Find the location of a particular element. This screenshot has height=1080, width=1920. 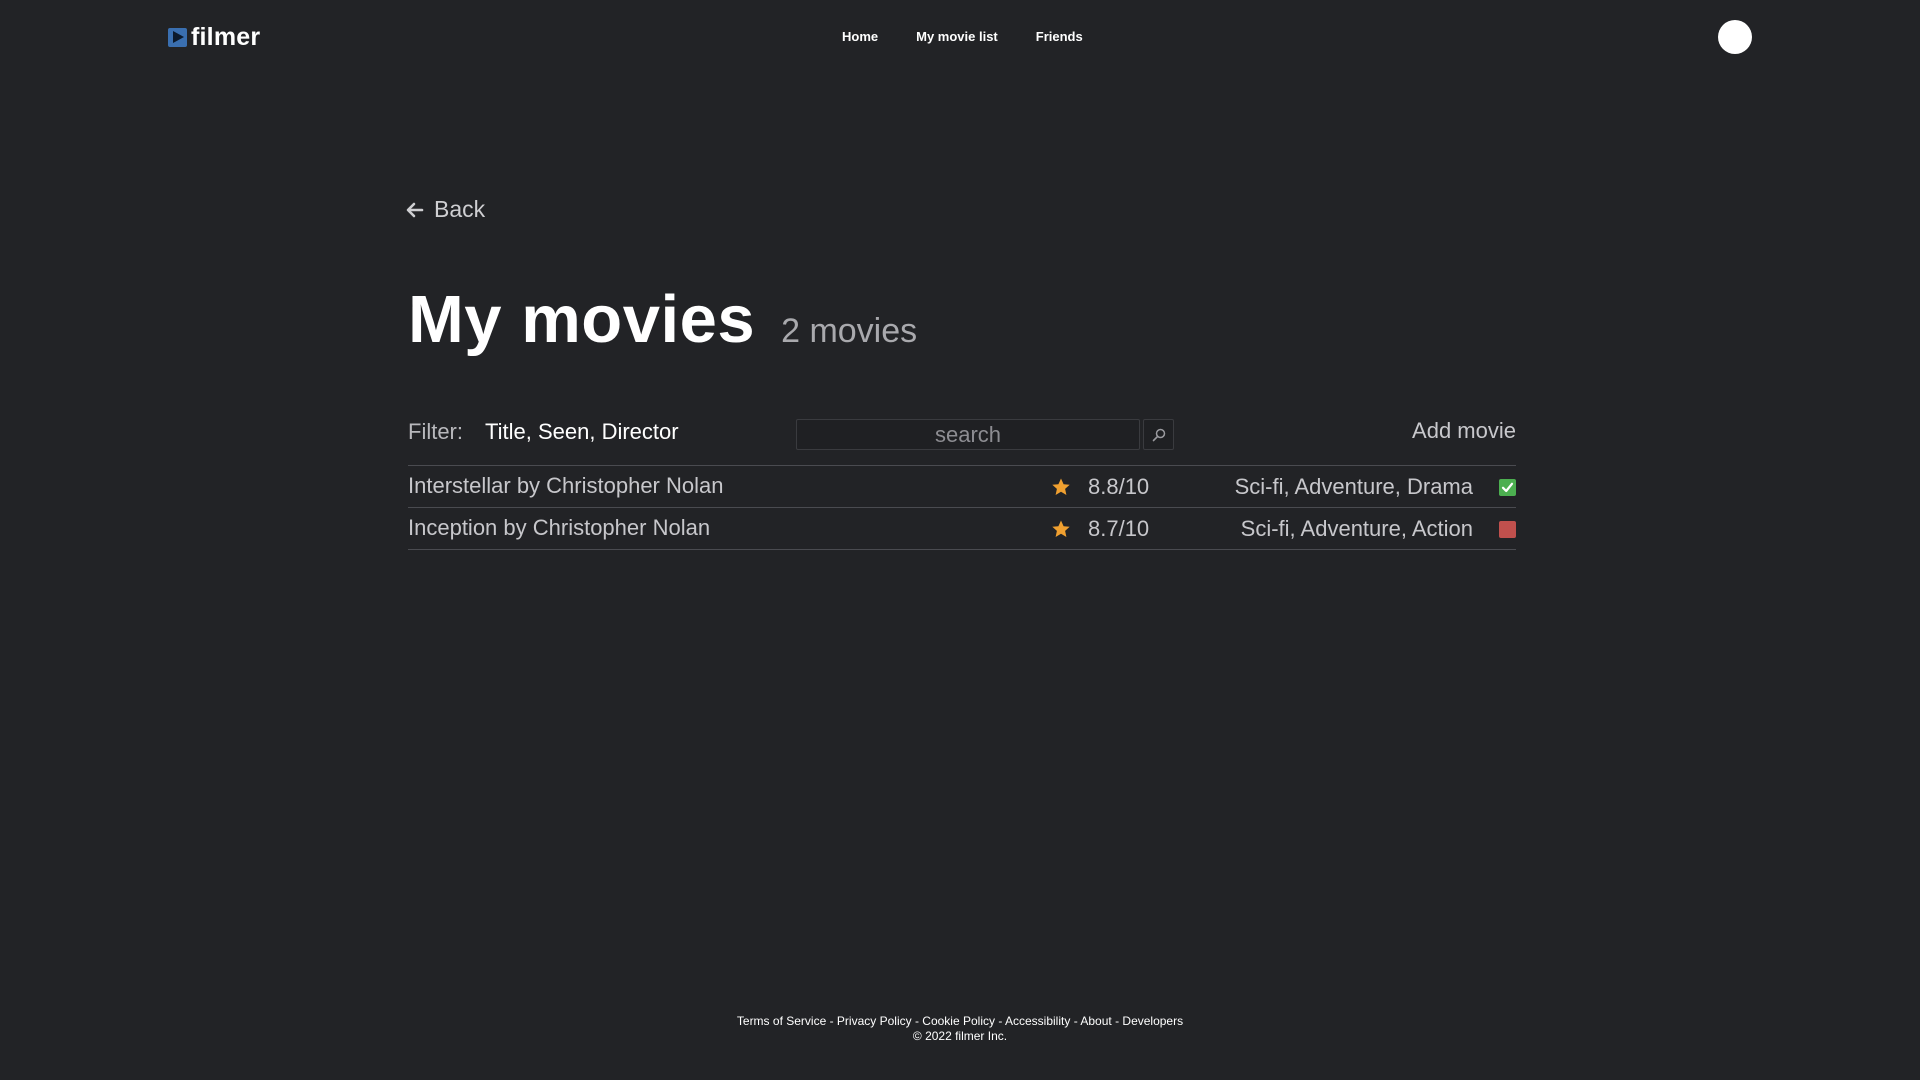

main-nav: Home My movie list Friends is located at coordinates (981, 37).